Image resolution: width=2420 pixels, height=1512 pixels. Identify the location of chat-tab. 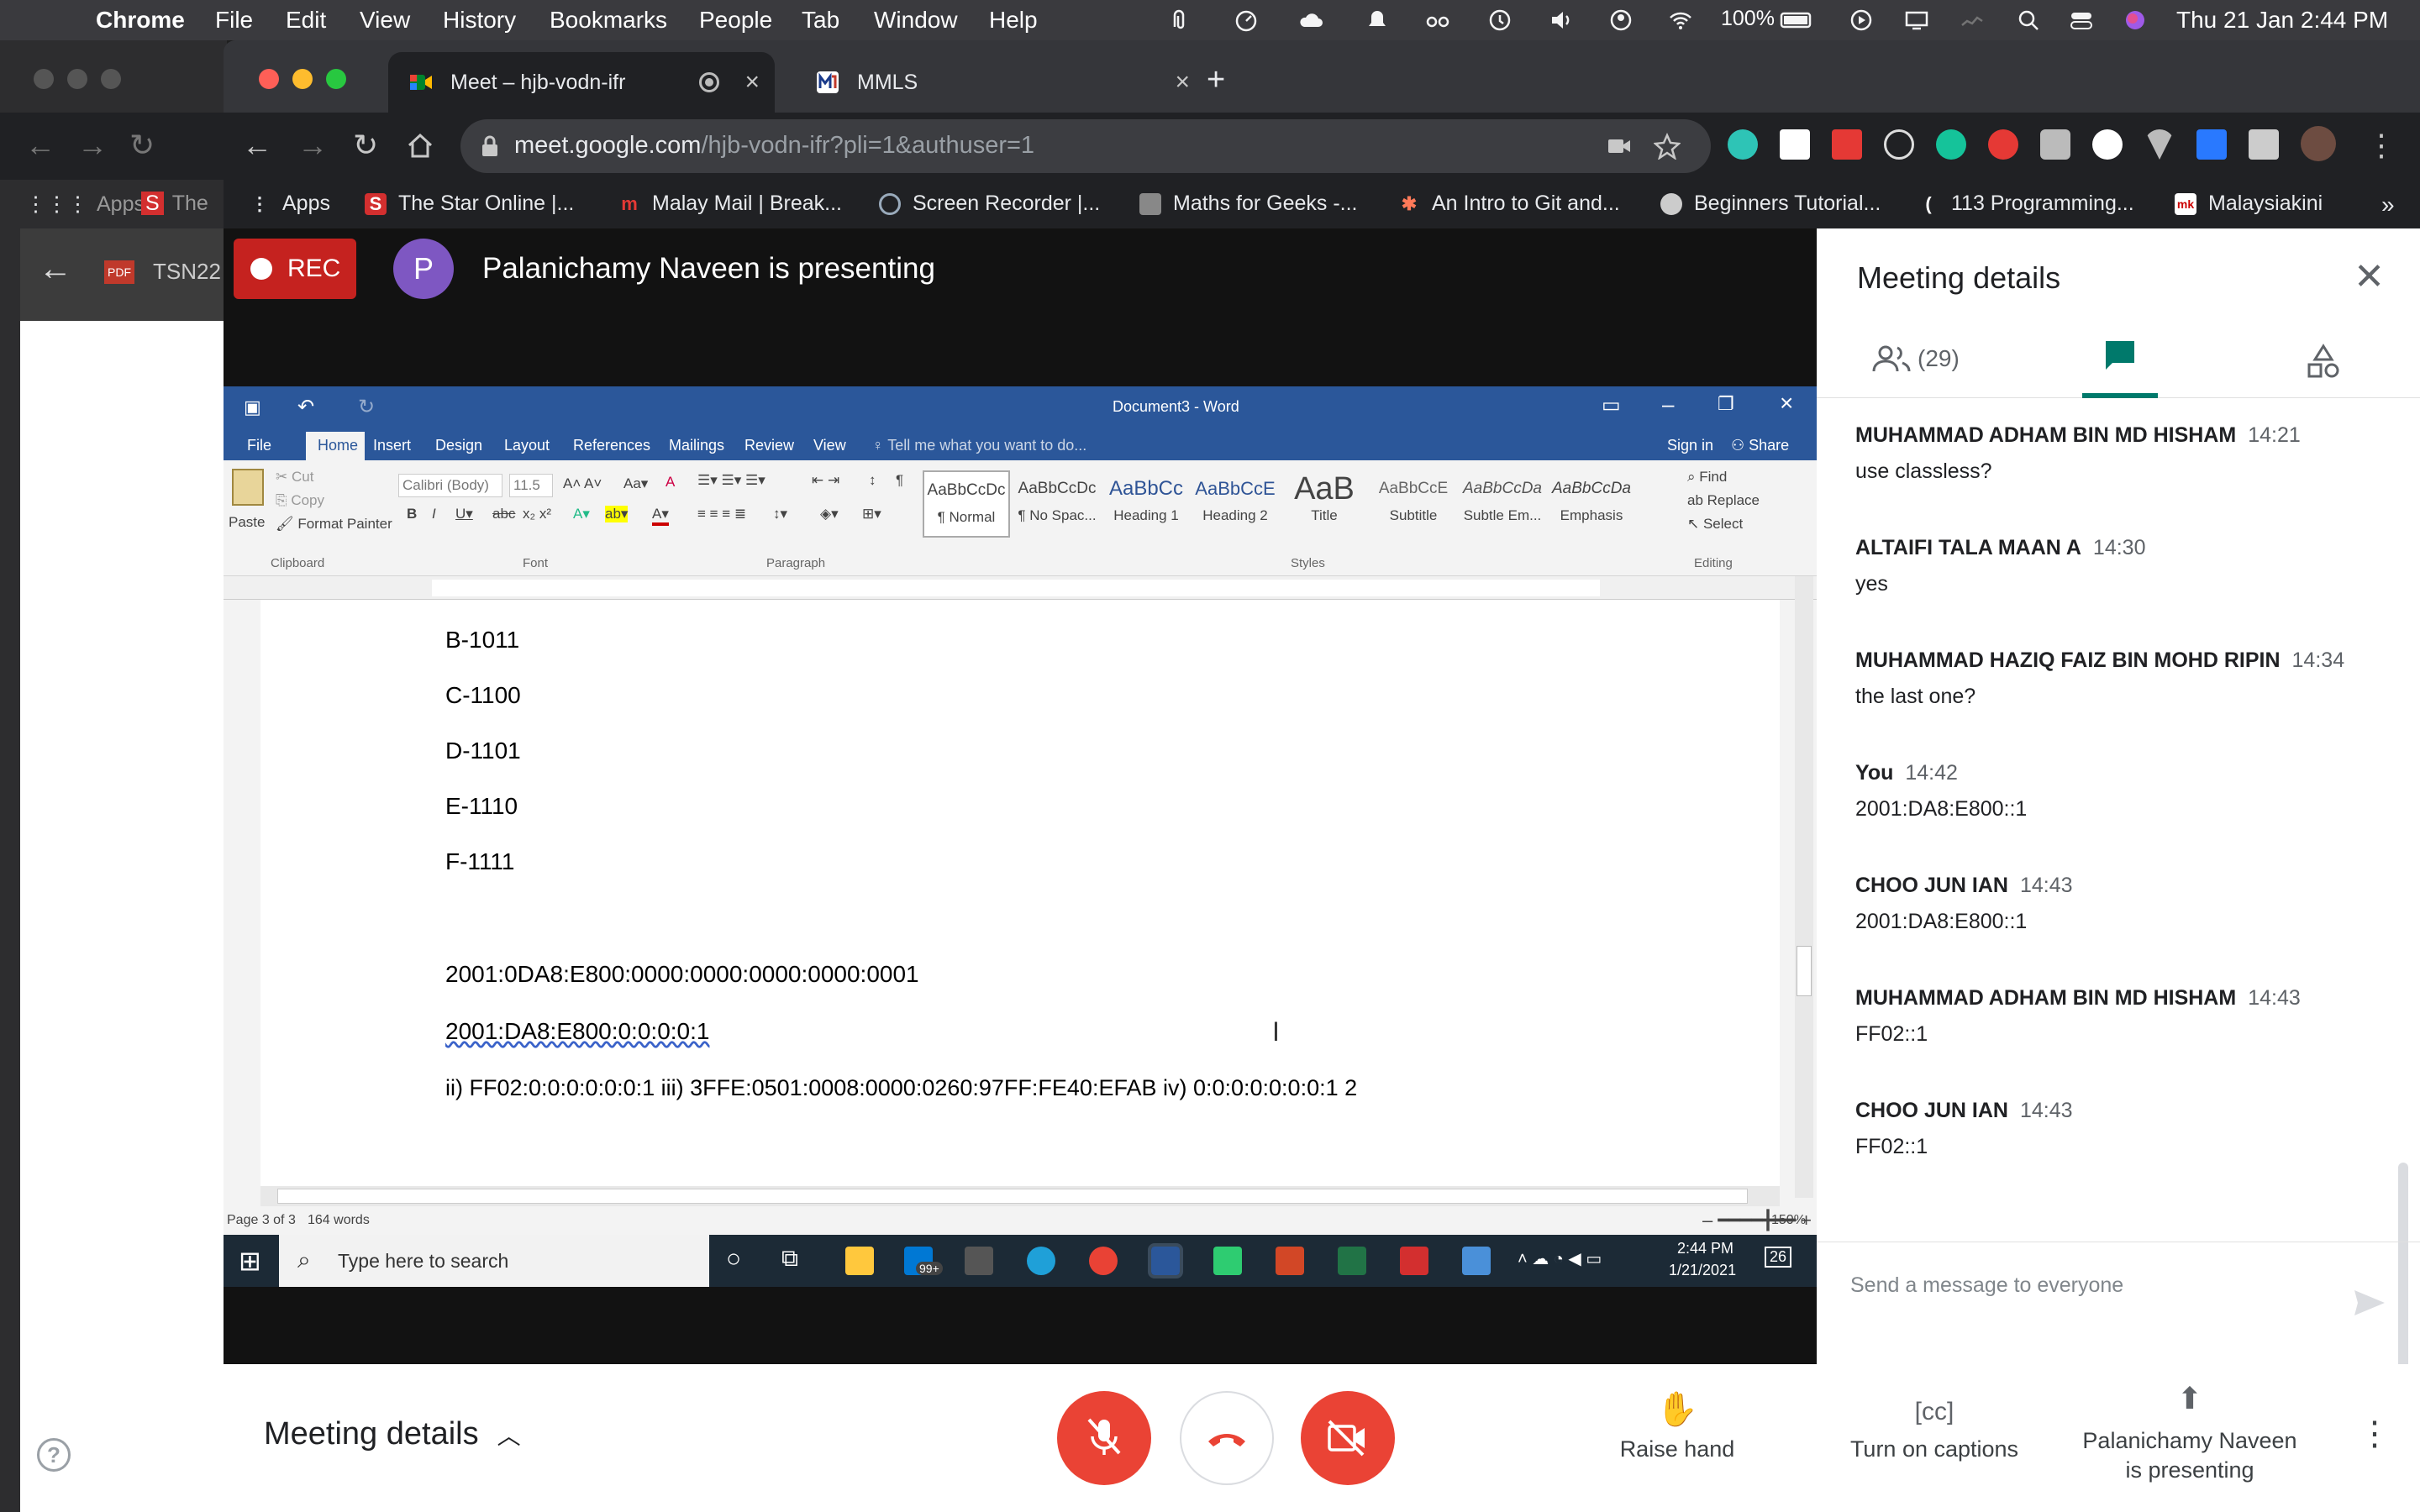
(2120, 363).